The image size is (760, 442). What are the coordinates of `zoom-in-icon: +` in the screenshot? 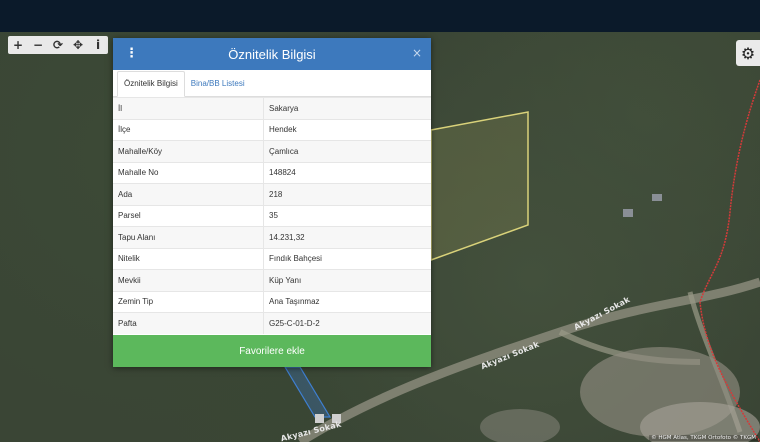 It's located at (18, 45).